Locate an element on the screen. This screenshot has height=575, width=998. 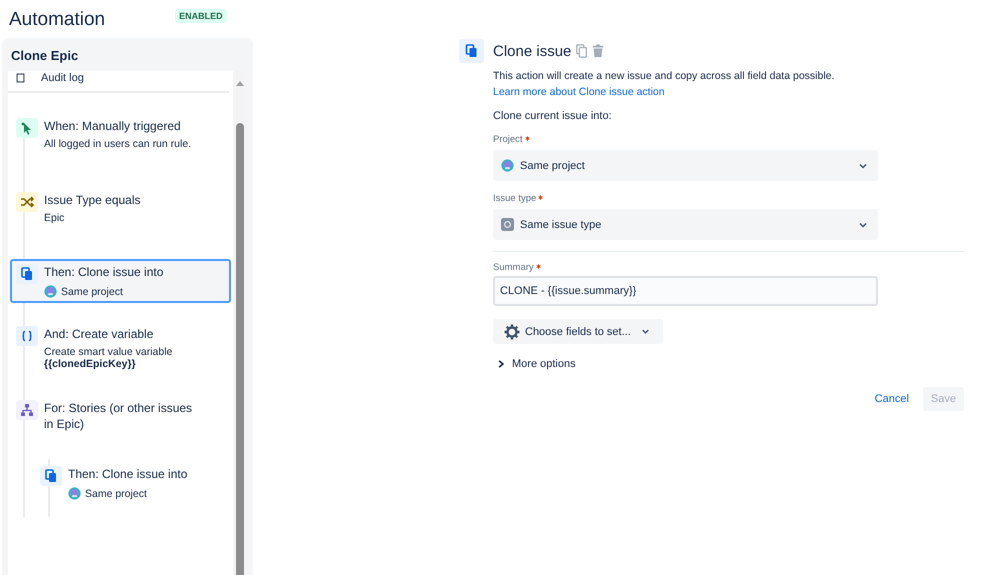
delete-button is located at coordinates (598, 51).